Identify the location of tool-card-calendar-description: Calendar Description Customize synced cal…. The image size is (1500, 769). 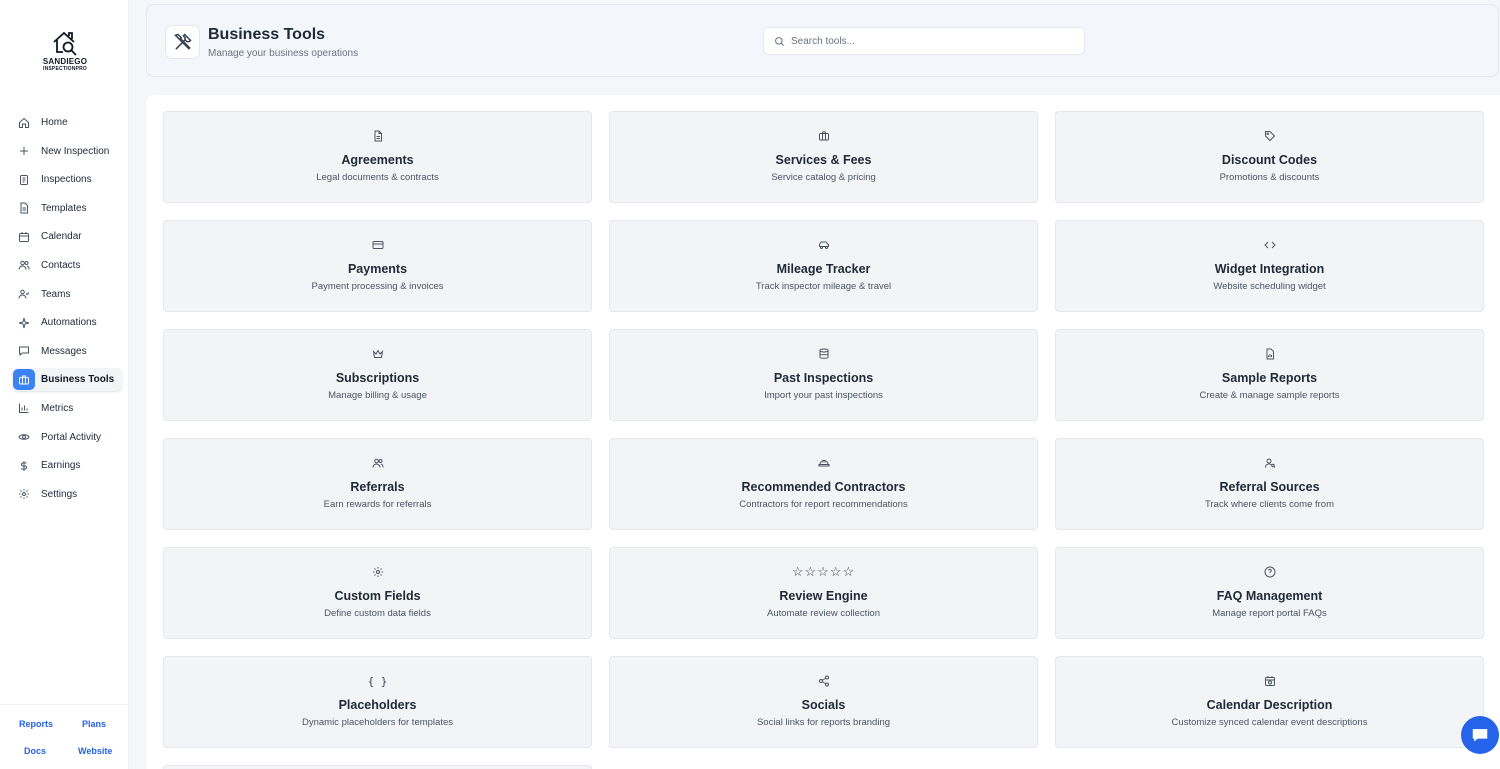
(1269, 702).